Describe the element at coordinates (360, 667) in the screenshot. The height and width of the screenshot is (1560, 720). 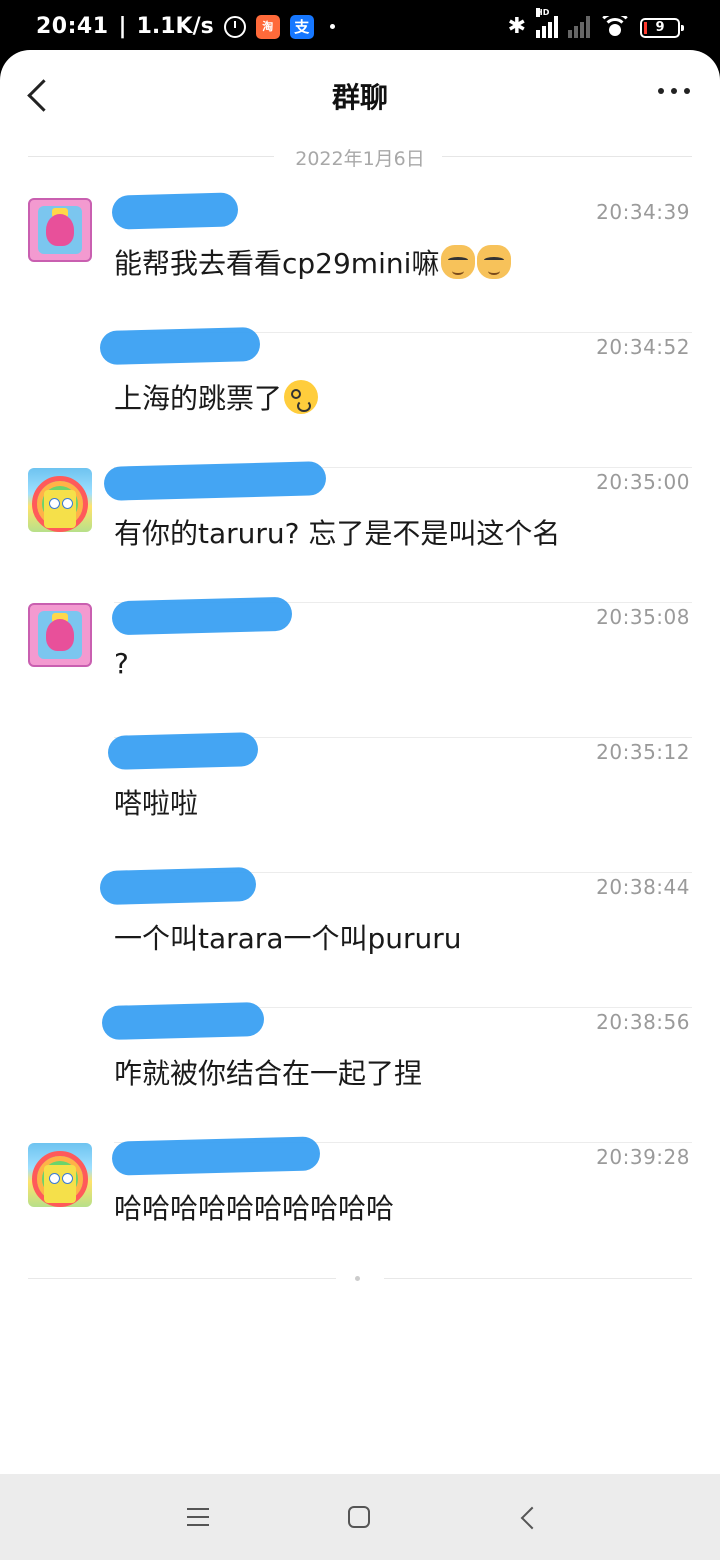
I see `message-item: 20:35:08 ?` at that location.